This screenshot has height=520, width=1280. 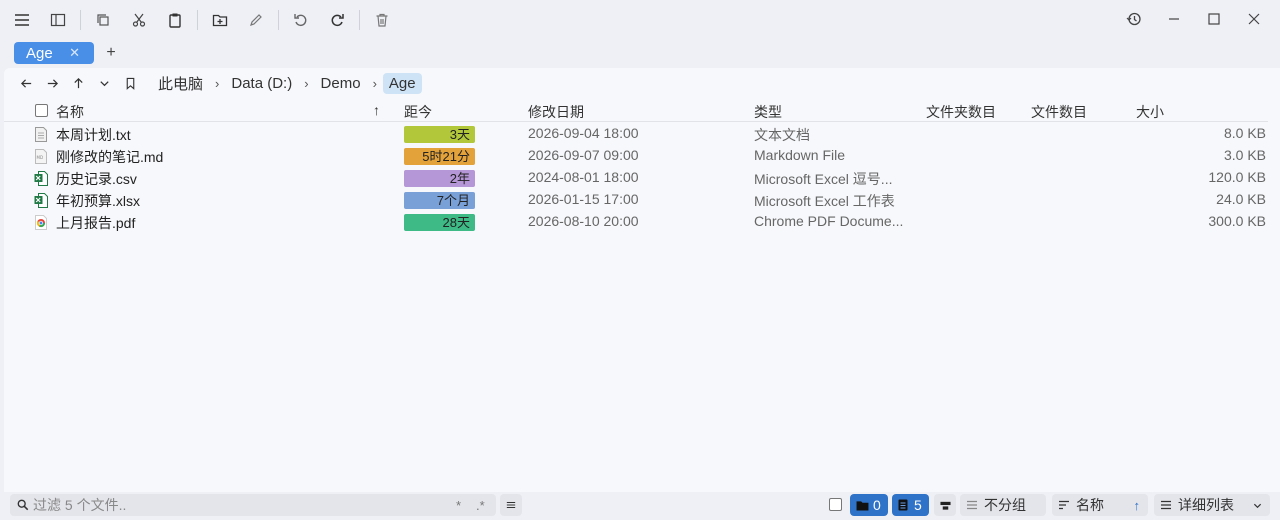 I want to click on file-size: 3.0 KB, so click(x=1244, y=155).